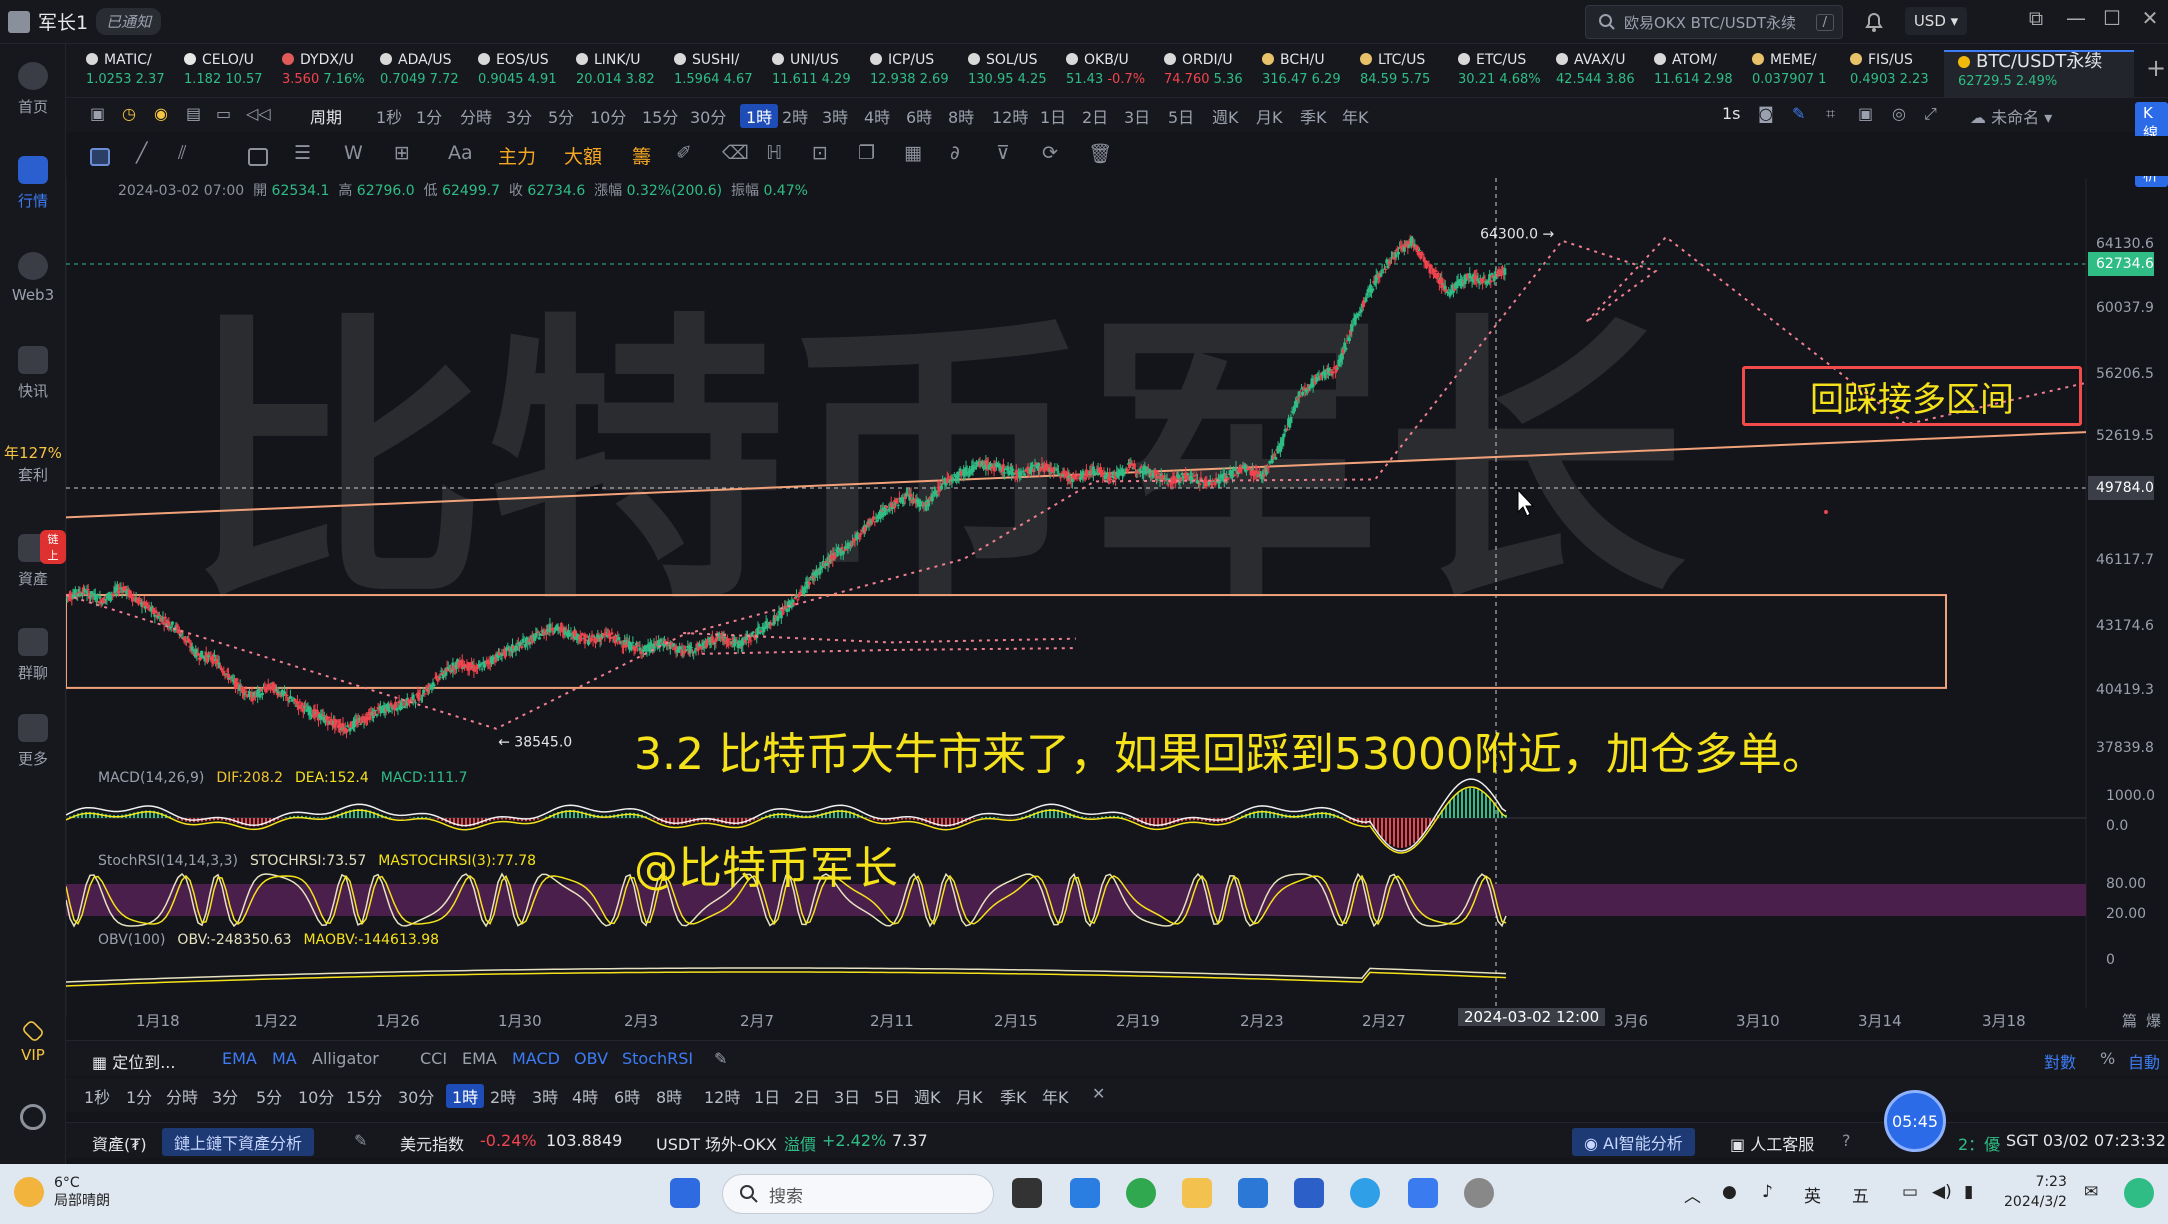 The image size is (2168, 1224). Describe the element at coordinates (955, 153) in the screenshot. I see `magnet-icon: ∂` at that location.